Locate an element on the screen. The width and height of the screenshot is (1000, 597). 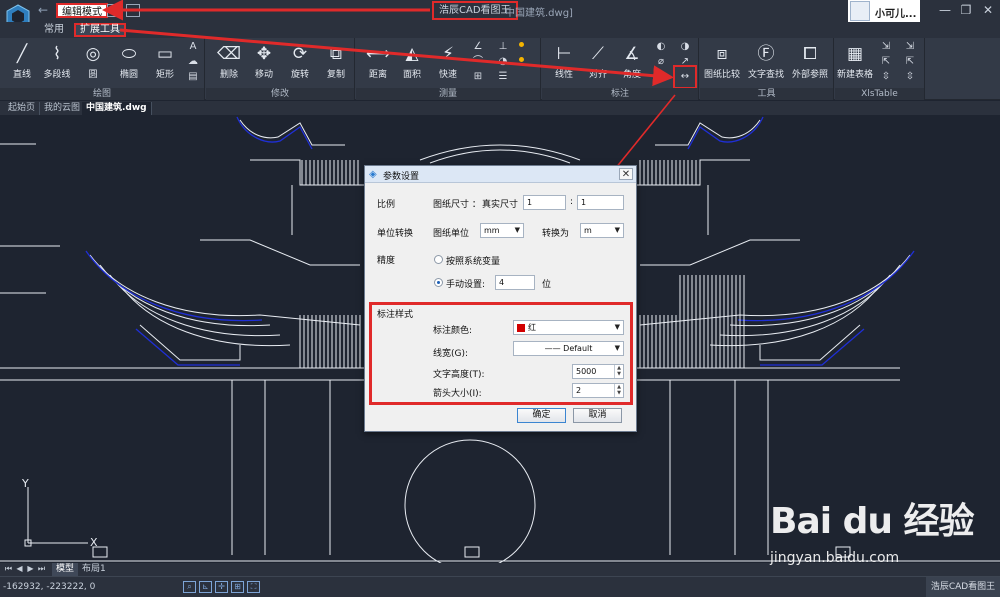
table-import-icon: ⇲ is located at coordinates (886, 47).